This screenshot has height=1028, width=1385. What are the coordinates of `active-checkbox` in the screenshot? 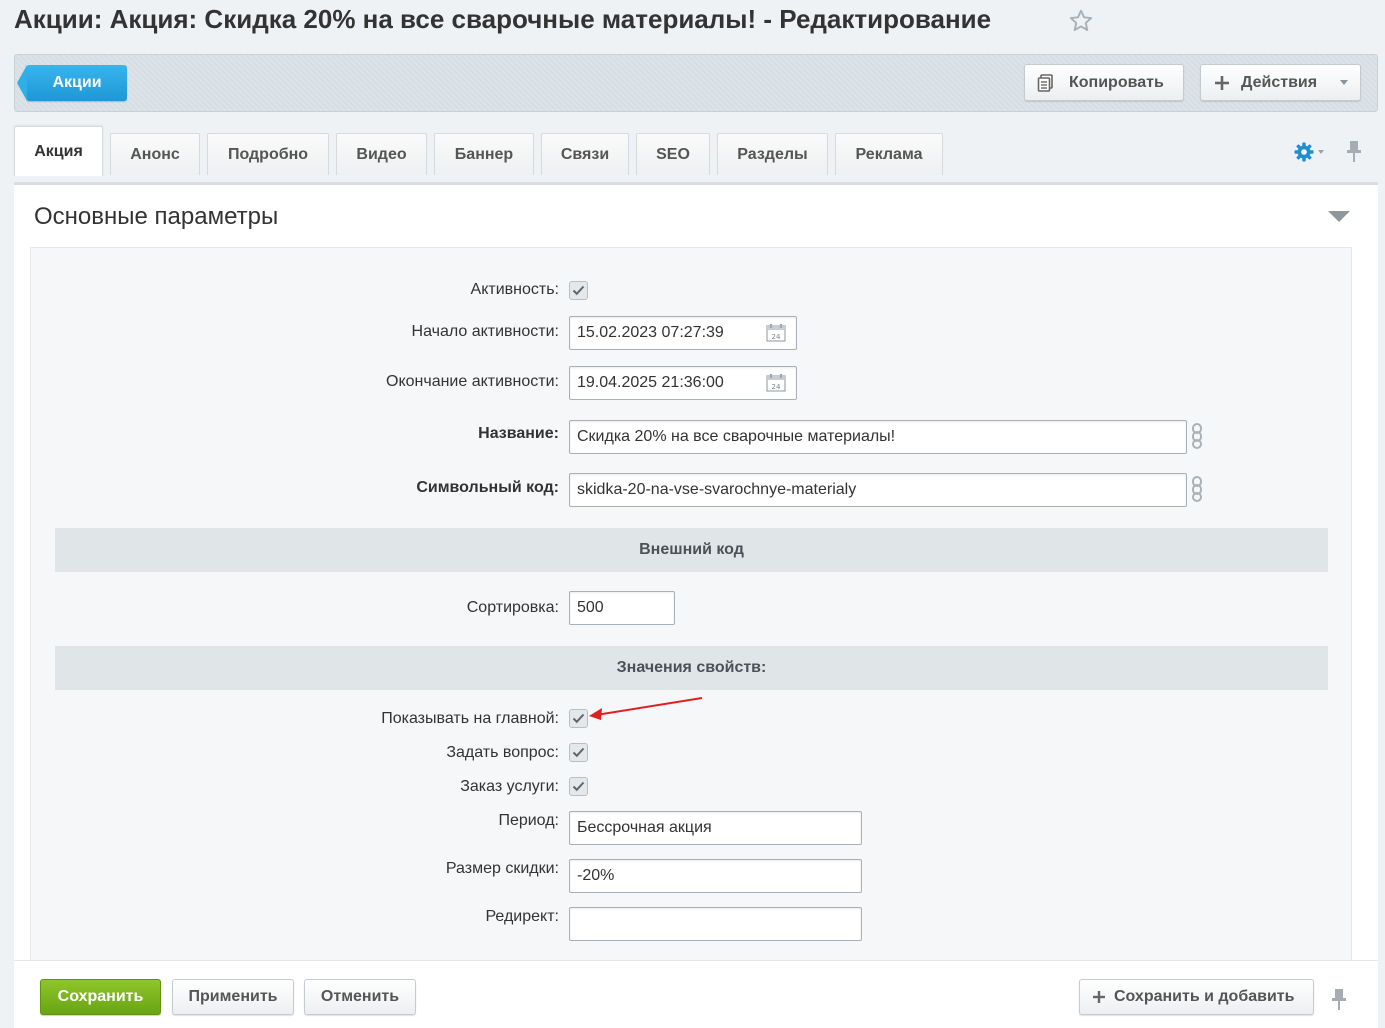 It's located at (578, 290).